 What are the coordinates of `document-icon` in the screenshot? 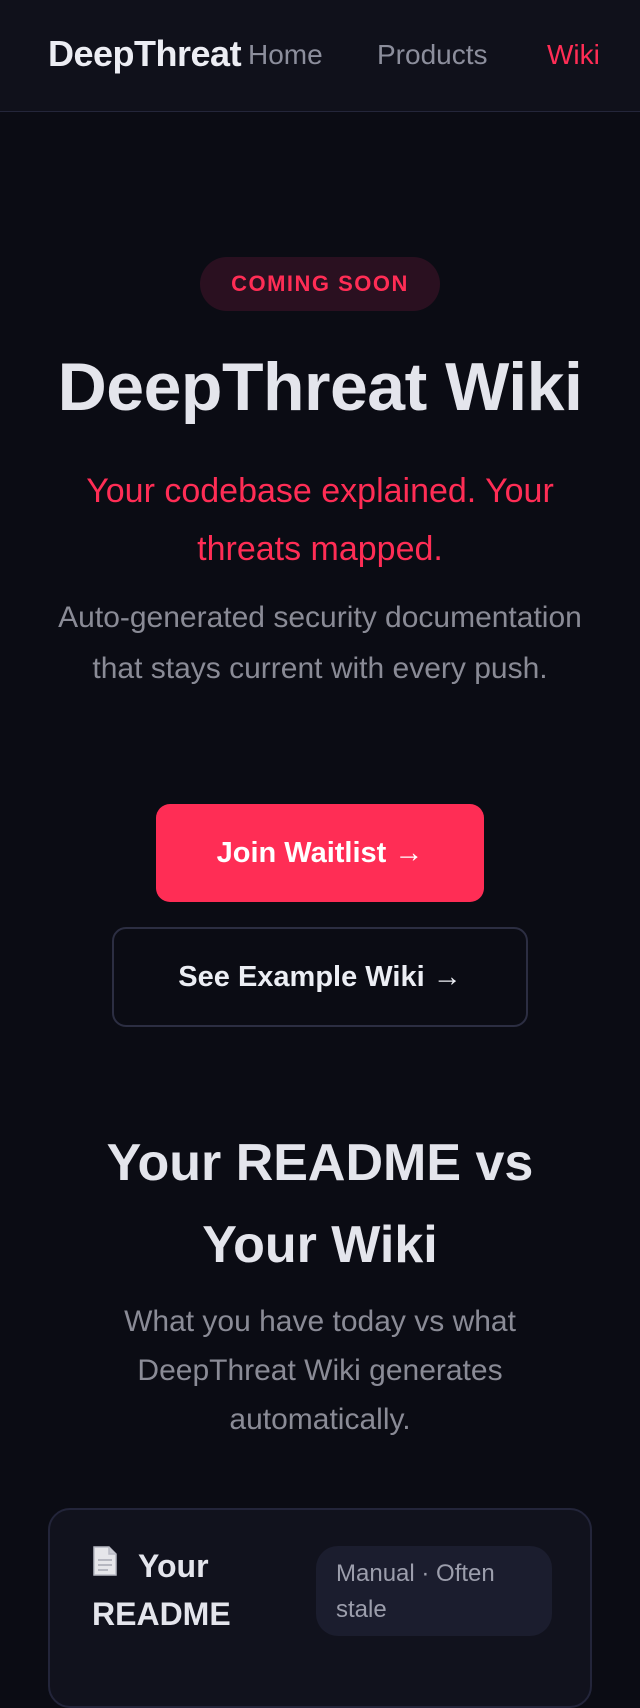 It's located at (105, 1561).